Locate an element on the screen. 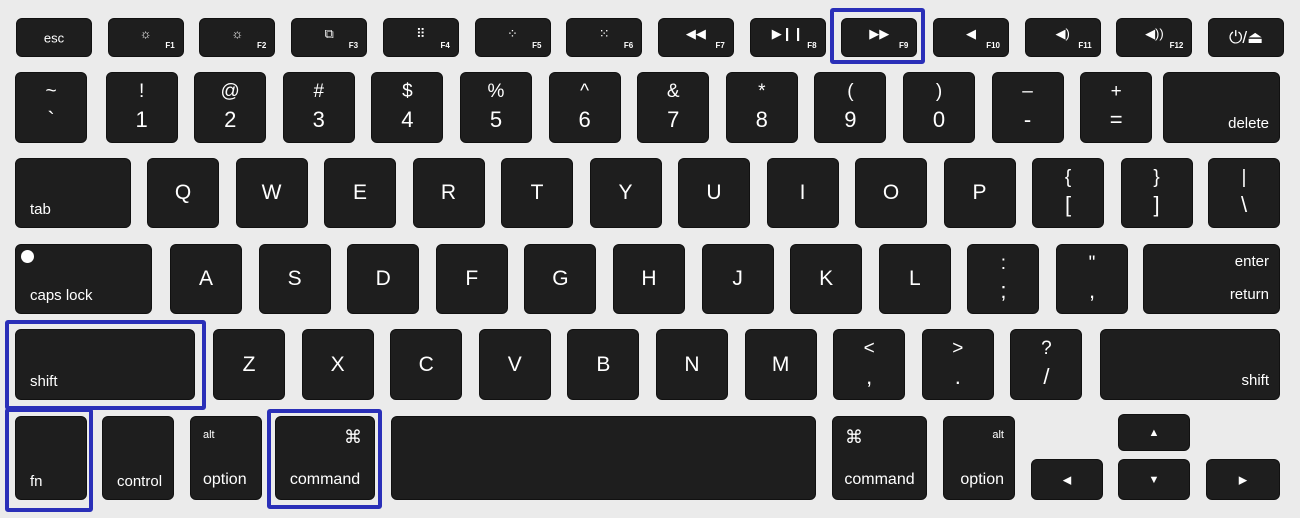  key-key: ", is located at coordinates (1092, 279).